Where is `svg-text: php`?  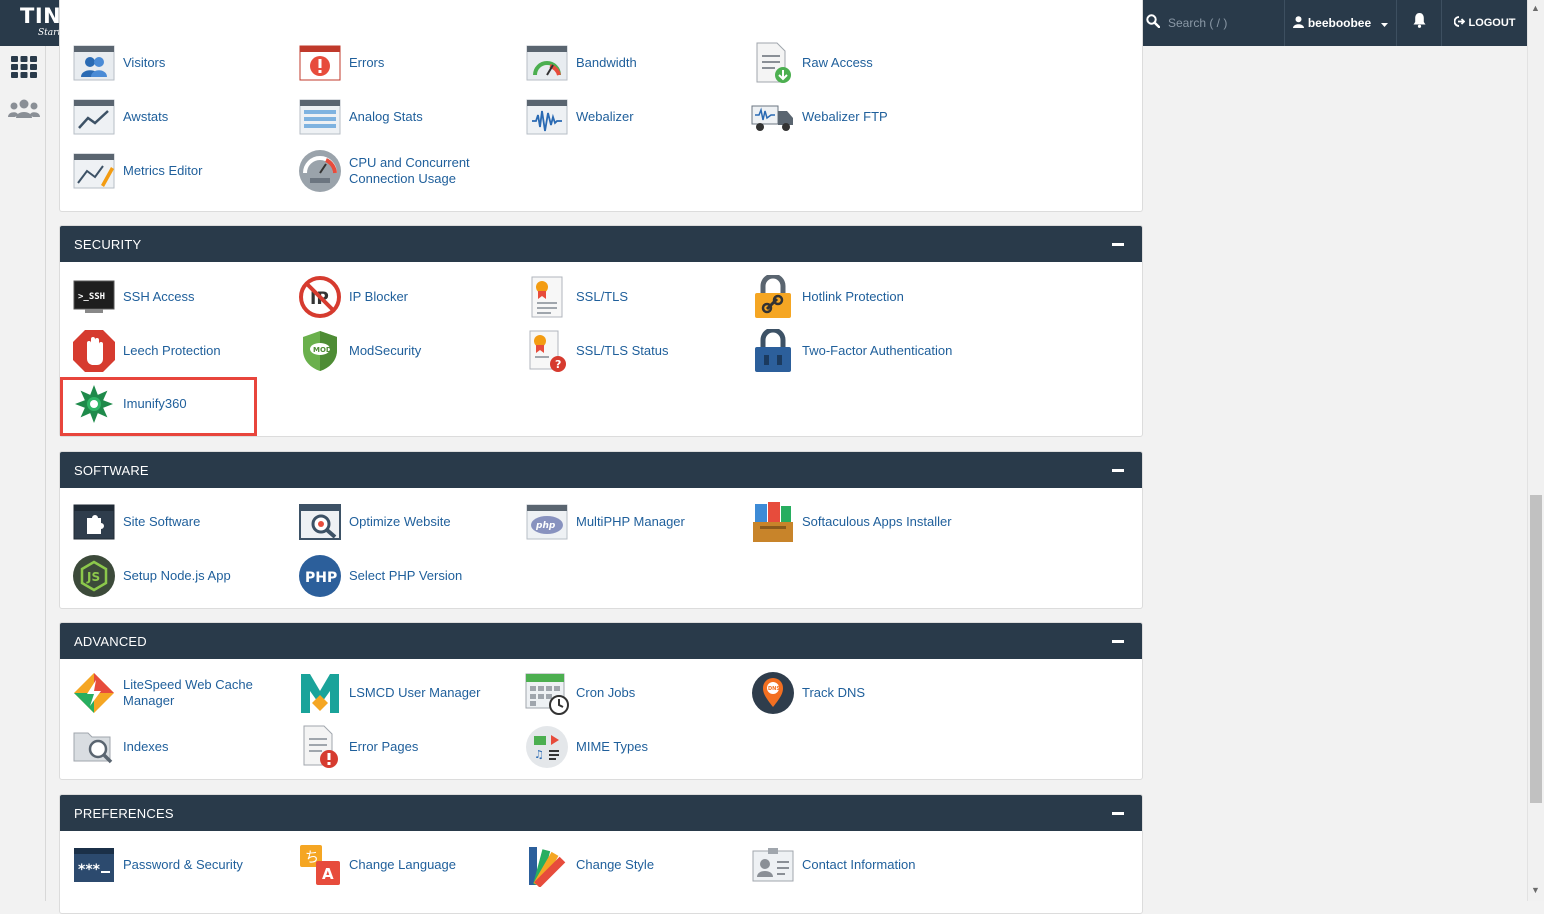
svg-text: php is located at coordinates (545, 526).